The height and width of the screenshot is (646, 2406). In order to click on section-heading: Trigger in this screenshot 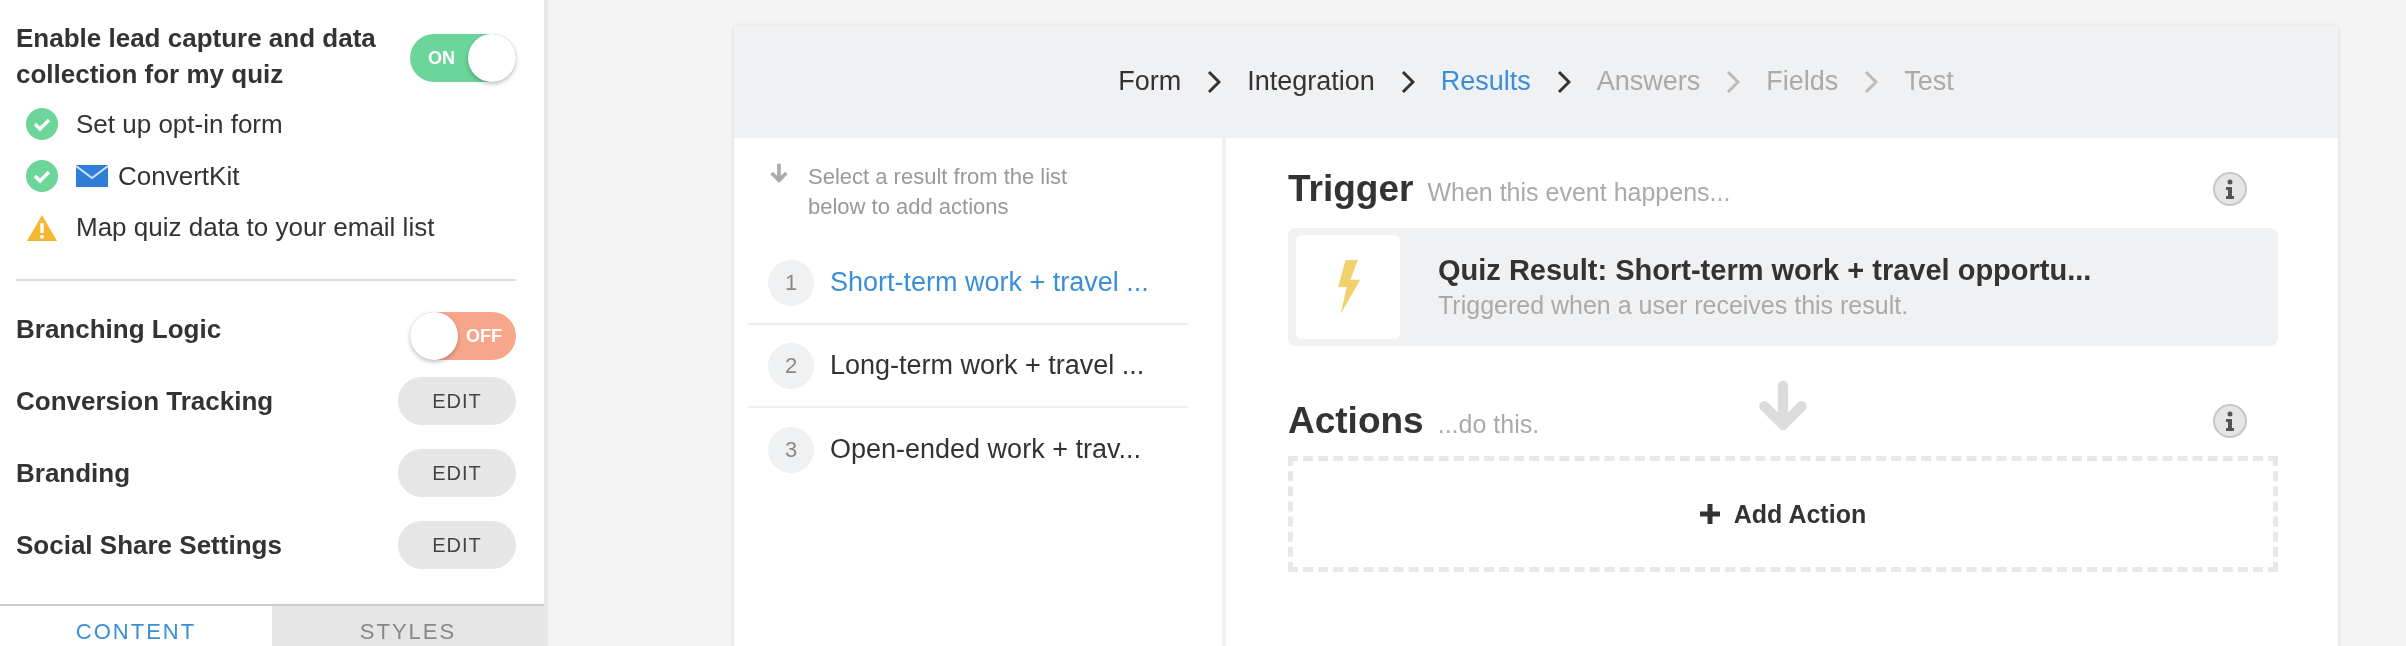, I will do `click(1351, 189)`.